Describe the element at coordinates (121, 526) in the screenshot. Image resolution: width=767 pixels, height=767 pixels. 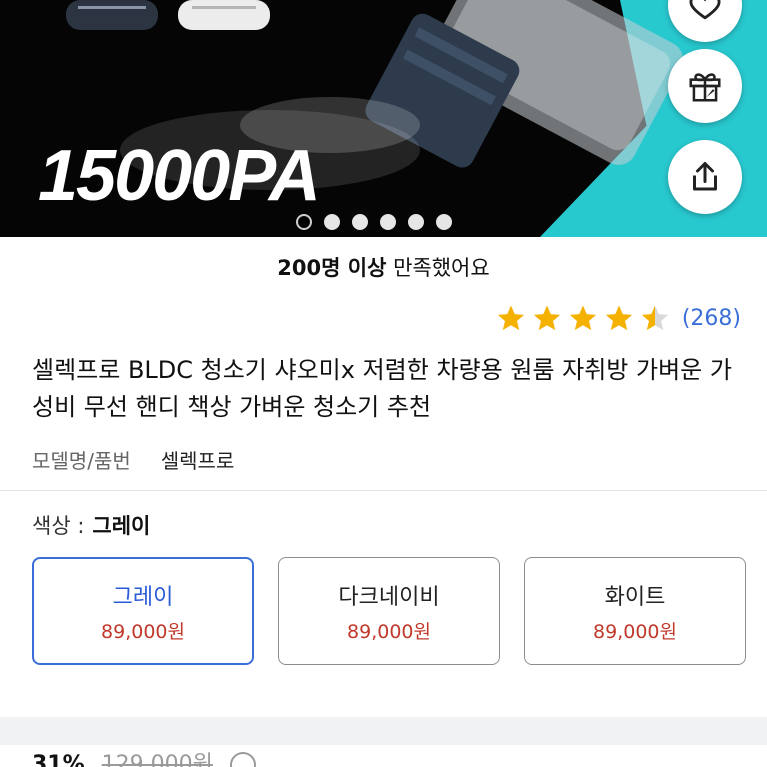
I see `selected-color: 그레이` at that location.